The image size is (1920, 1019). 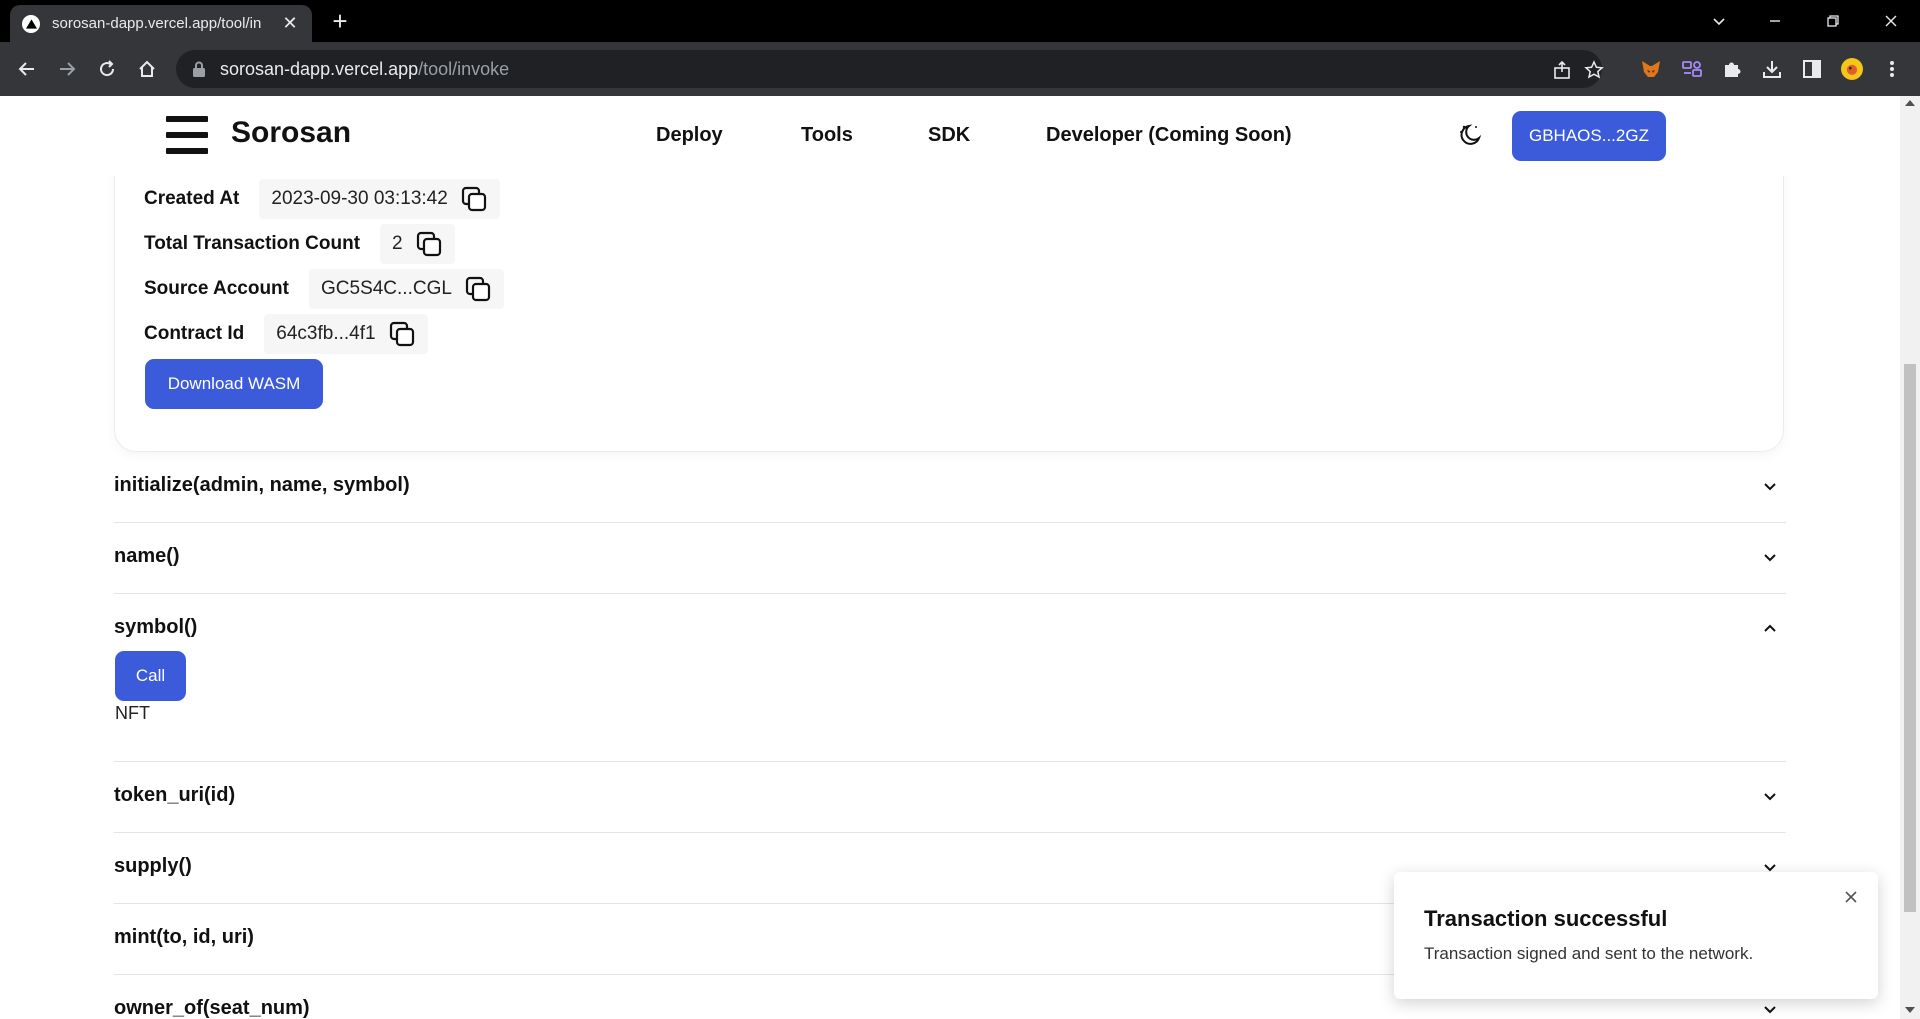 I want to click on close-window-icon, so click(x=1891, y=21).